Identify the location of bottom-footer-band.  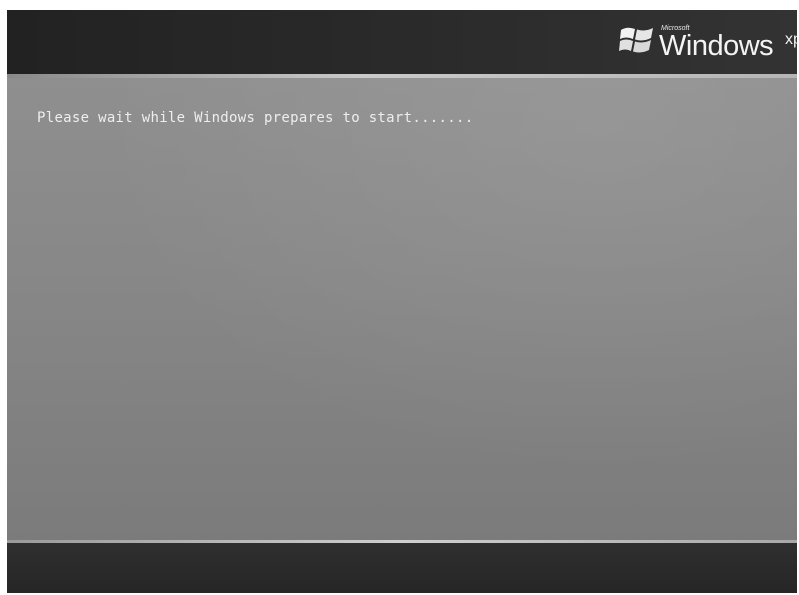
(402, 568).